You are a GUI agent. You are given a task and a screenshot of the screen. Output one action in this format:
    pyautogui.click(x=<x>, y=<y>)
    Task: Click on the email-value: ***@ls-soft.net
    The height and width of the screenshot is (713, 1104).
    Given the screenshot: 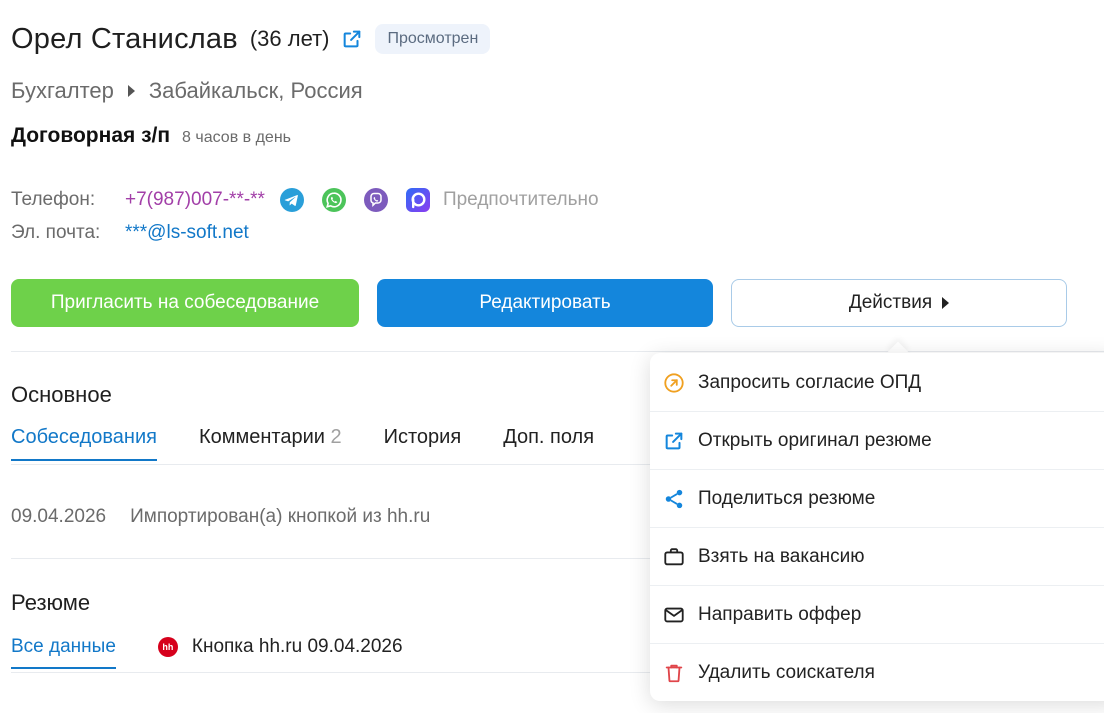 What is the action you would take?
    pyautogui.click(x=187, y=233)
    